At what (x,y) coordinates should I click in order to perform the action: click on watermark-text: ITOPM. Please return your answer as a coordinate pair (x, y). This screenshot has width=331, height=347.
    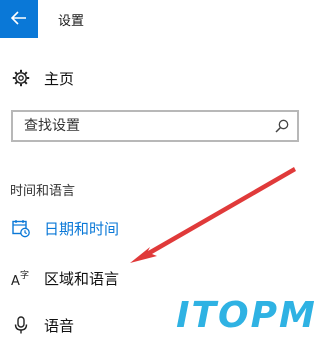
    Looking at the image, I should click on (246, 315).